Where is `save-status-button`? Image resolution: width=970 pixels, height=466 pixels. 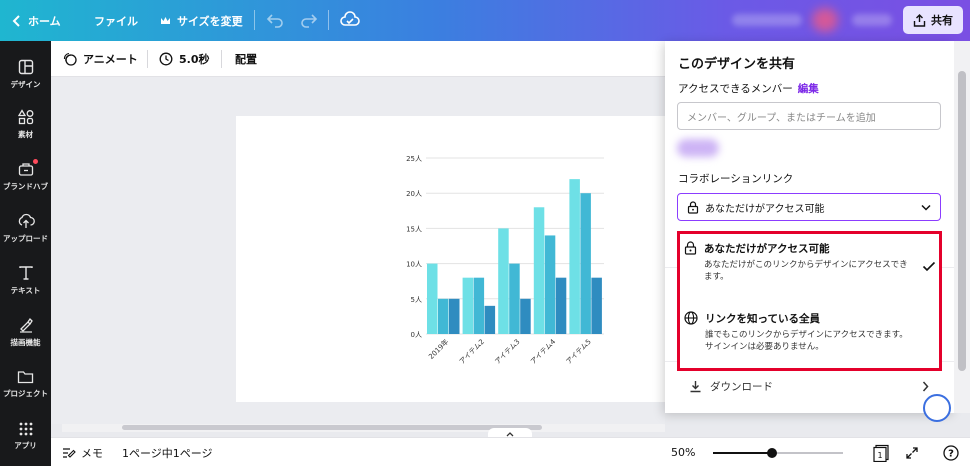
save-status-button is located at coordinates (350, 21).